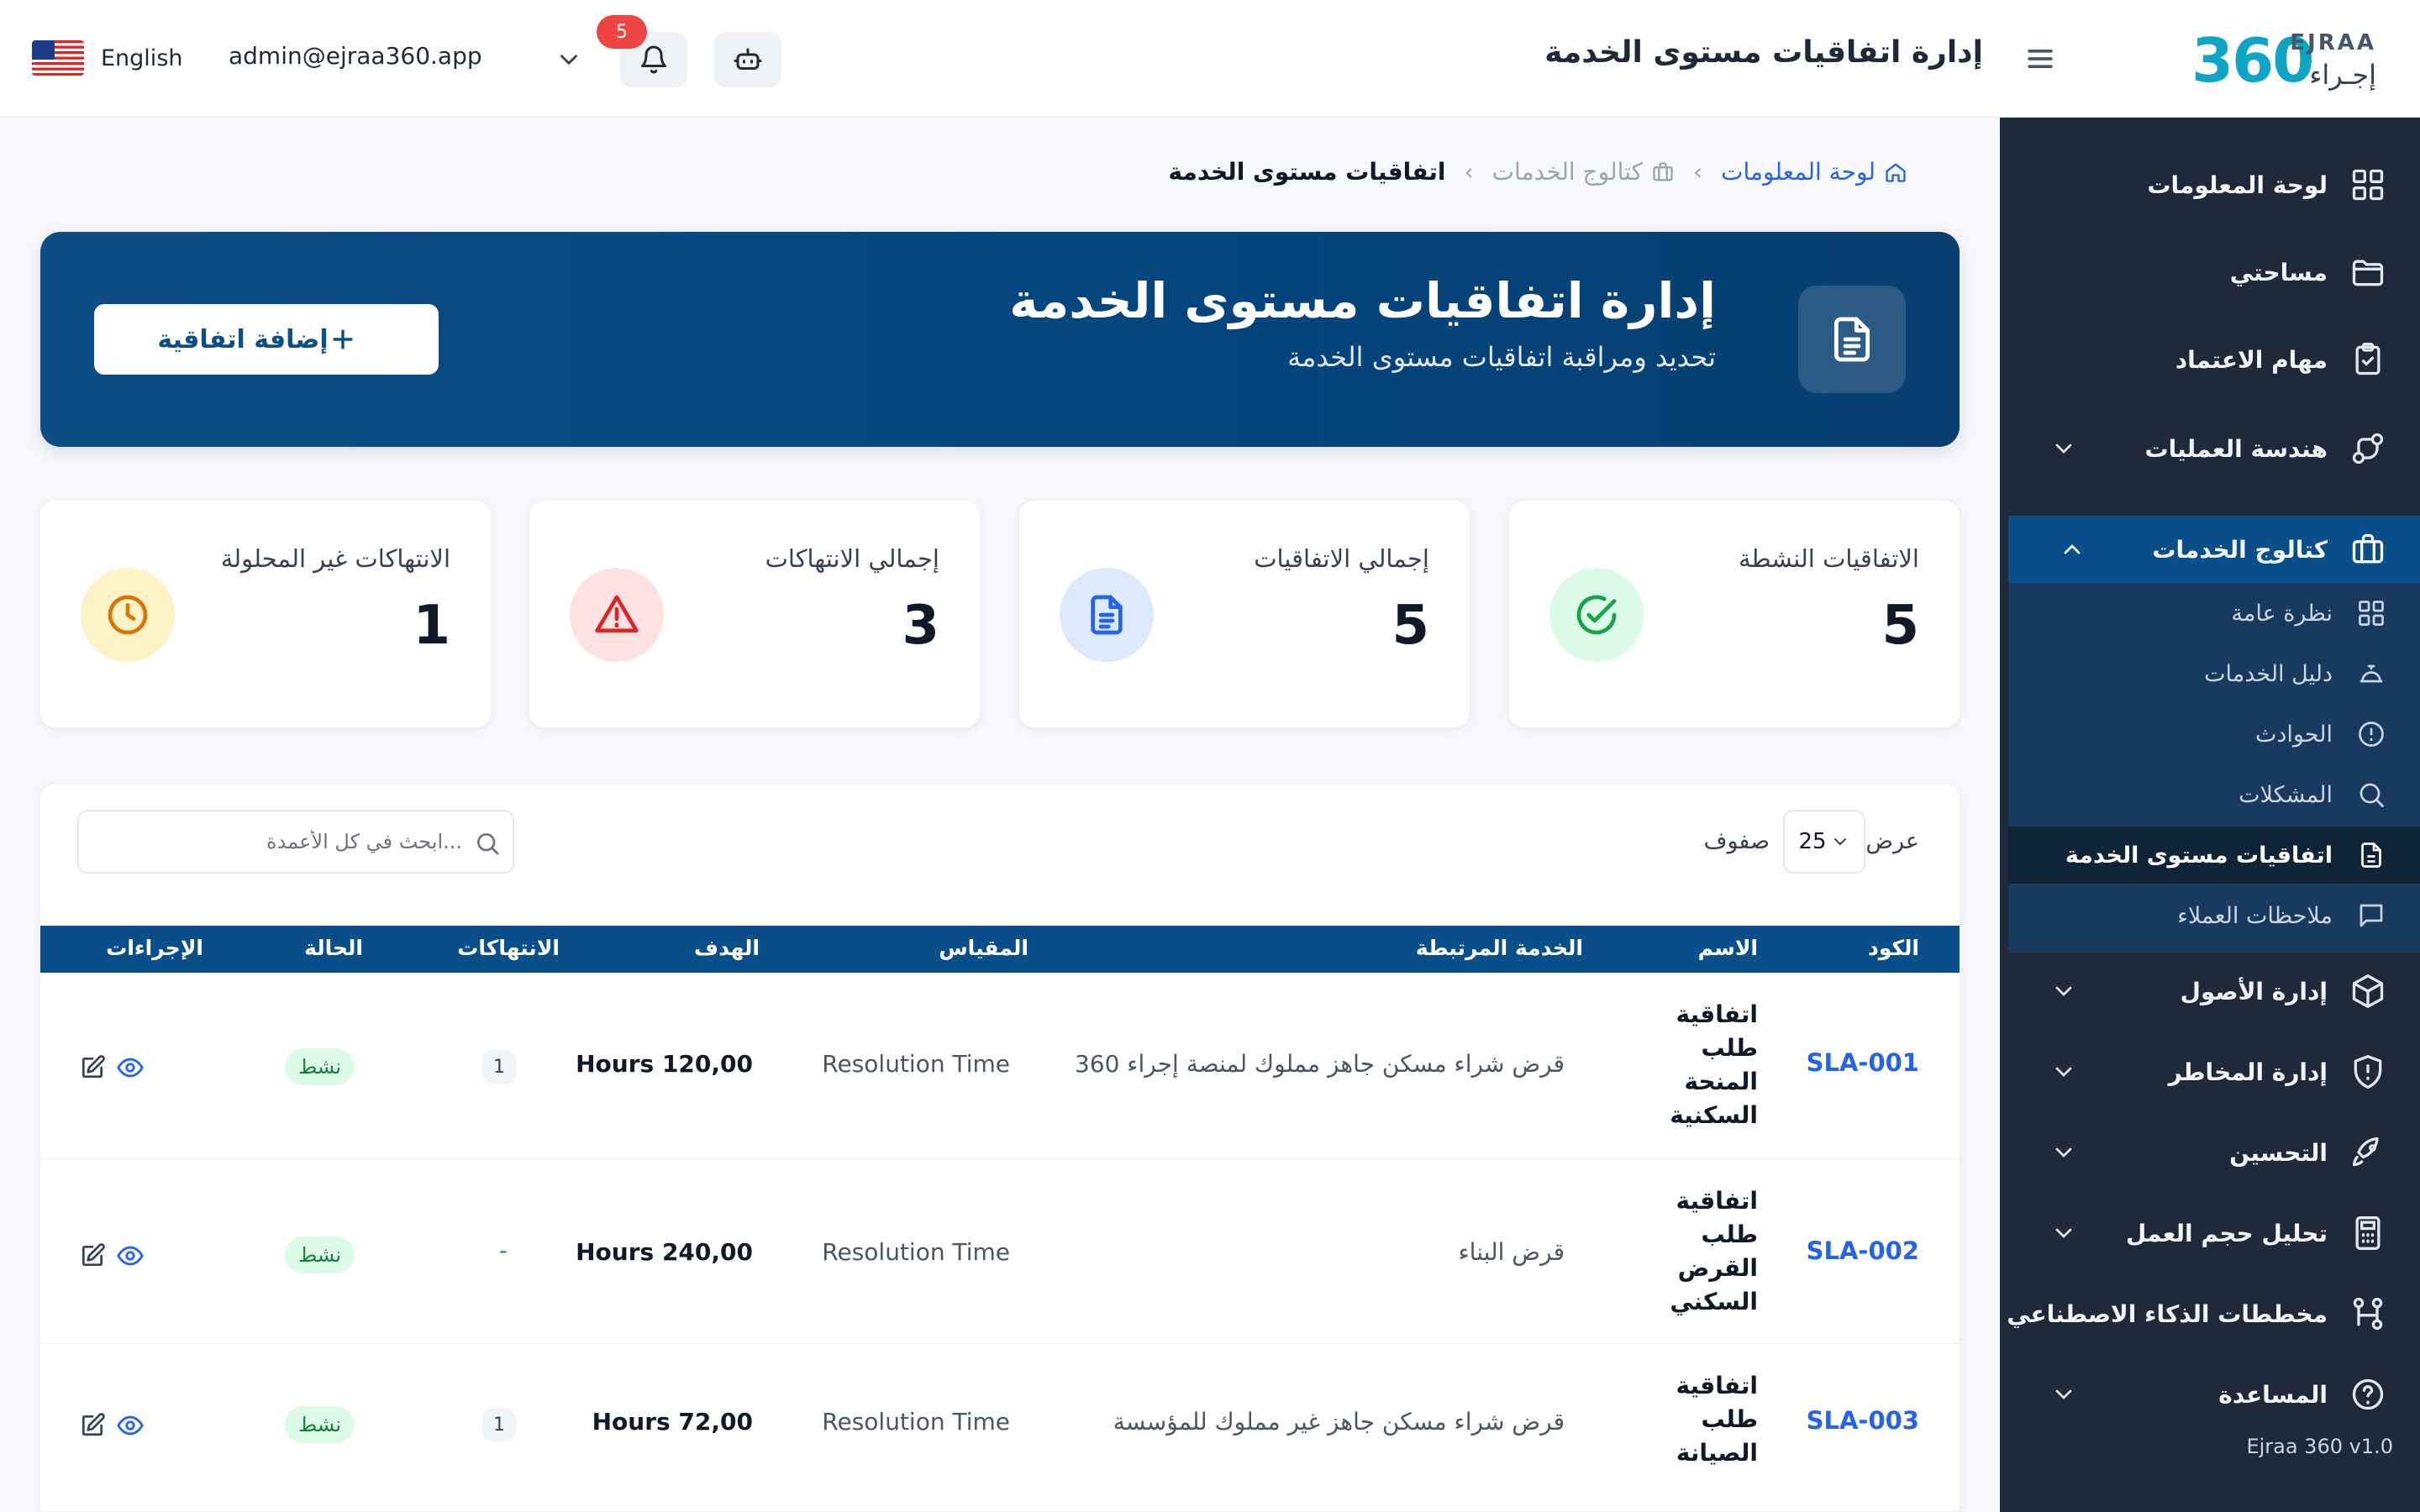  Describe the element at coordinates (1501, 357) in the screenshot. I see `hero-subtitle: تحديد ومراقبة اتفاقيات مستوى الخدمة` at that location.